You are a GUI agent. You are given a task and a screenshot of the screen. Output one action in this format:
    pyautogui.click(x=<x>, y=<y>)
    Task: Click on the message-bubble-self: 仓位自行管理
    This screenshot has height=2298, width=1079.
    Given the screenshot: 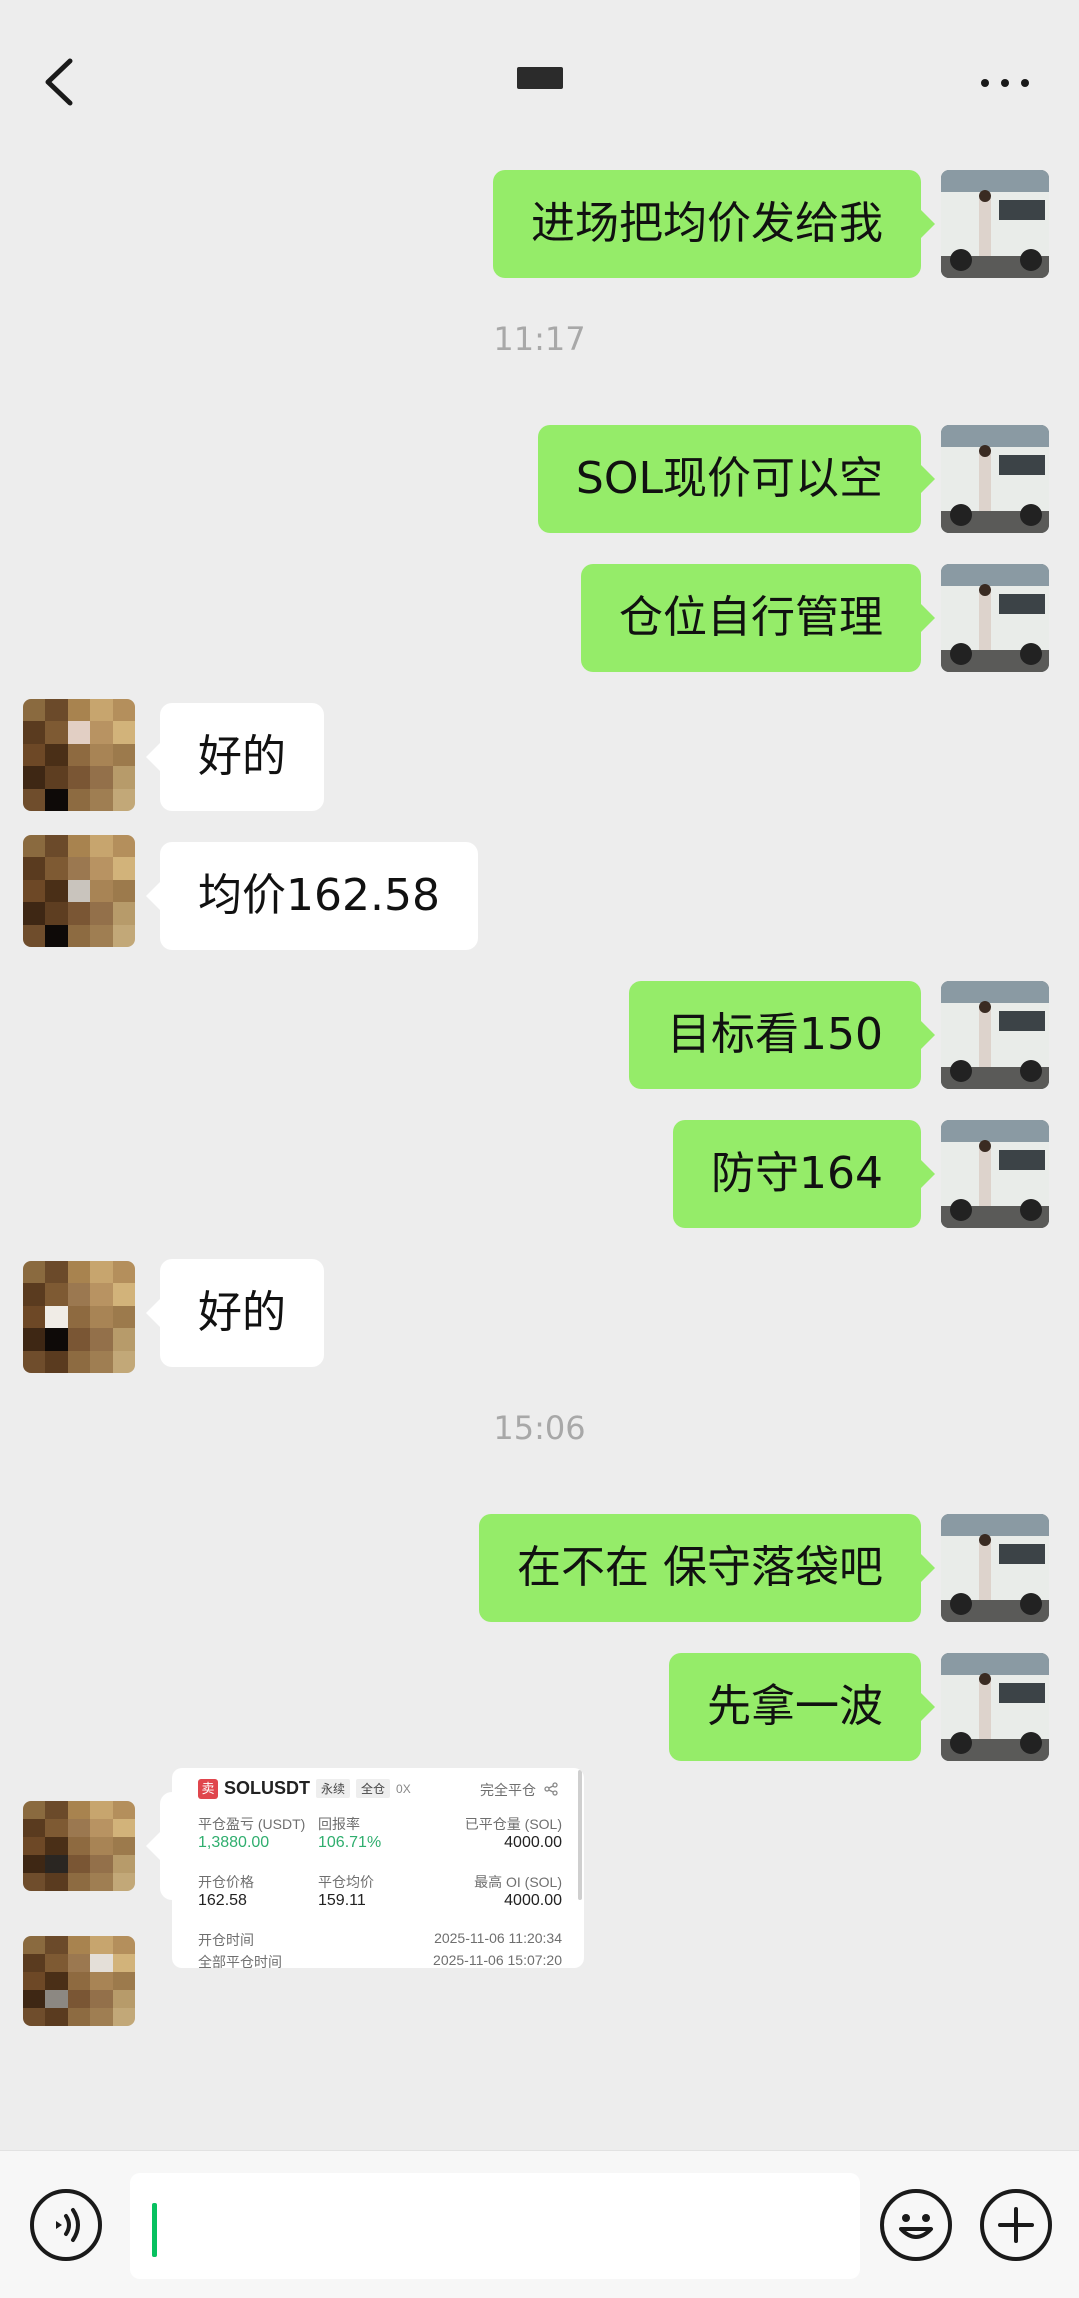 What is the action you would take?
    pyautogui.click(x=758, y=618)
    